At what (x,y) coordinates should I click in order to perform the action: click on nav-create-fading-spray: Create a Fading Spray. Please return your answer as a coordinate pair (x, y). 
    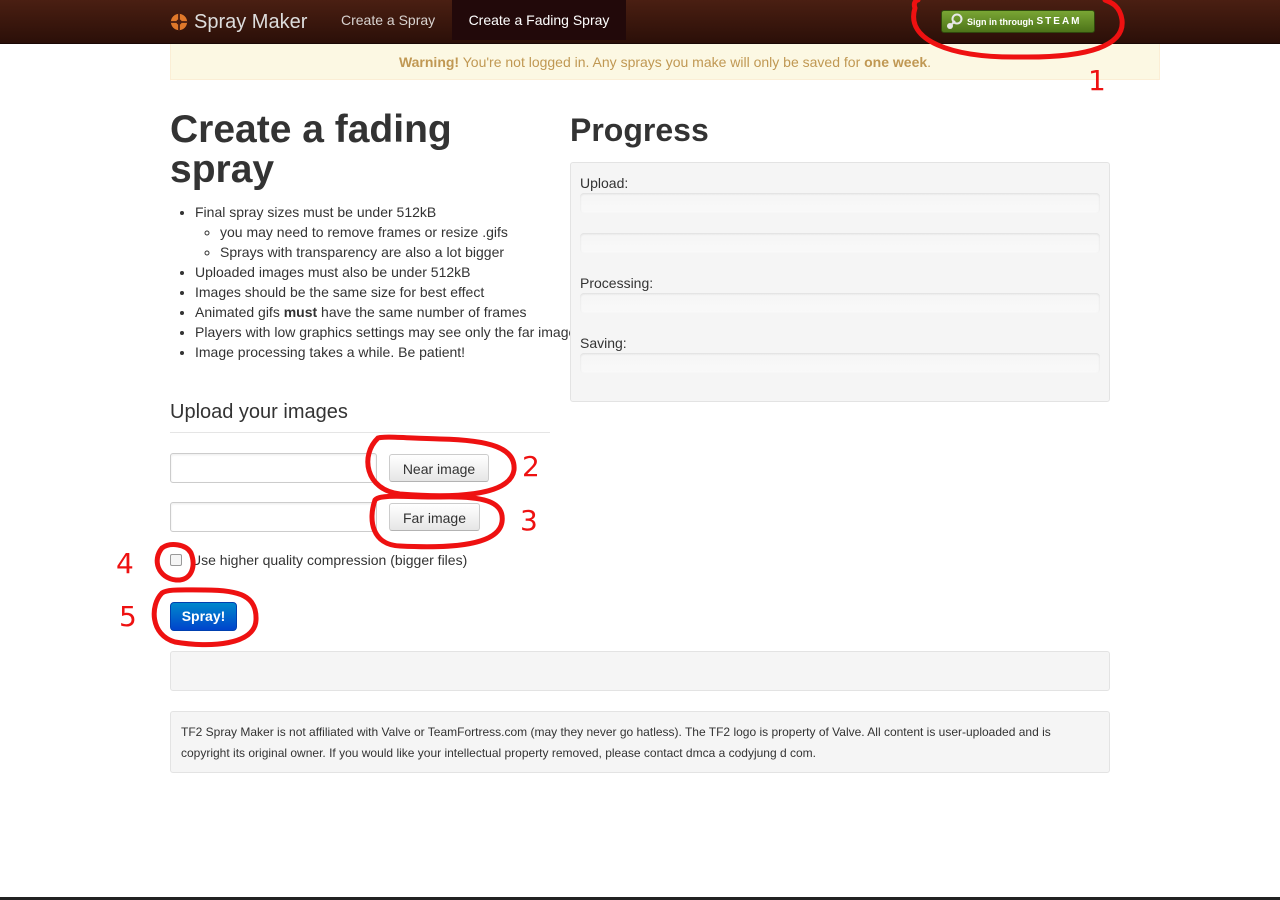
    Looking at the image, I should click on (539, 20).